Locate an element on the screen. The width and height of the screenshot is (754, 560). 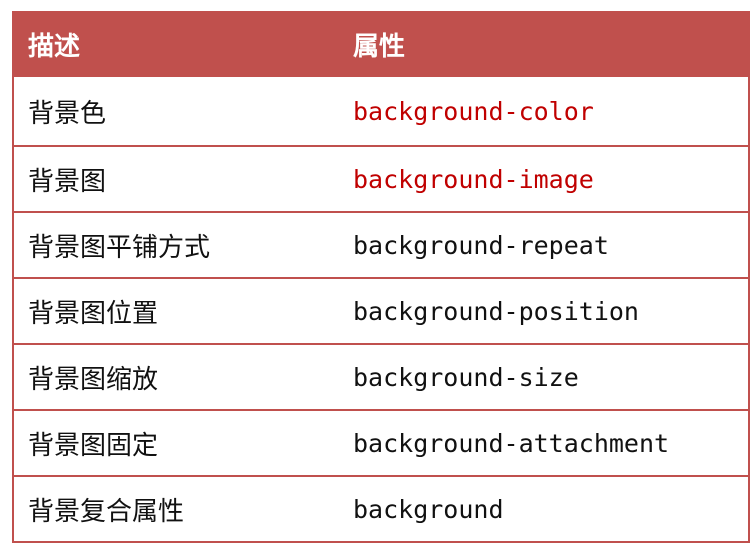
row-desc: 背景色 is located at coordinates (67, 113).